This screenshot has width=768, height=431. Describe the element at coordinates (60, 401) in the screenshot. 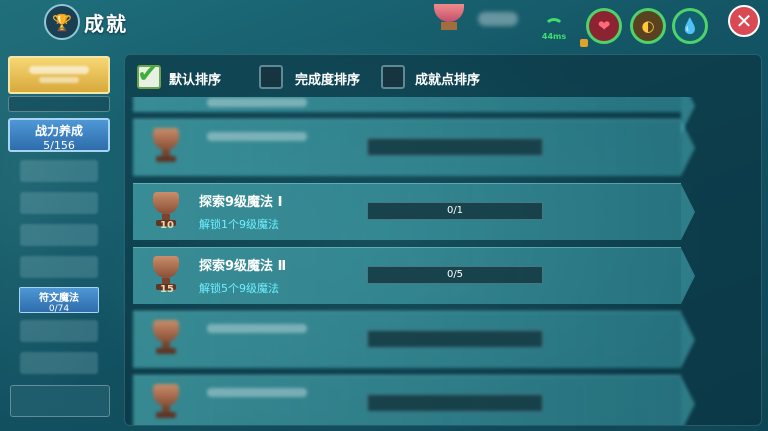

I see `sidebar-tab-bottom` at that location.